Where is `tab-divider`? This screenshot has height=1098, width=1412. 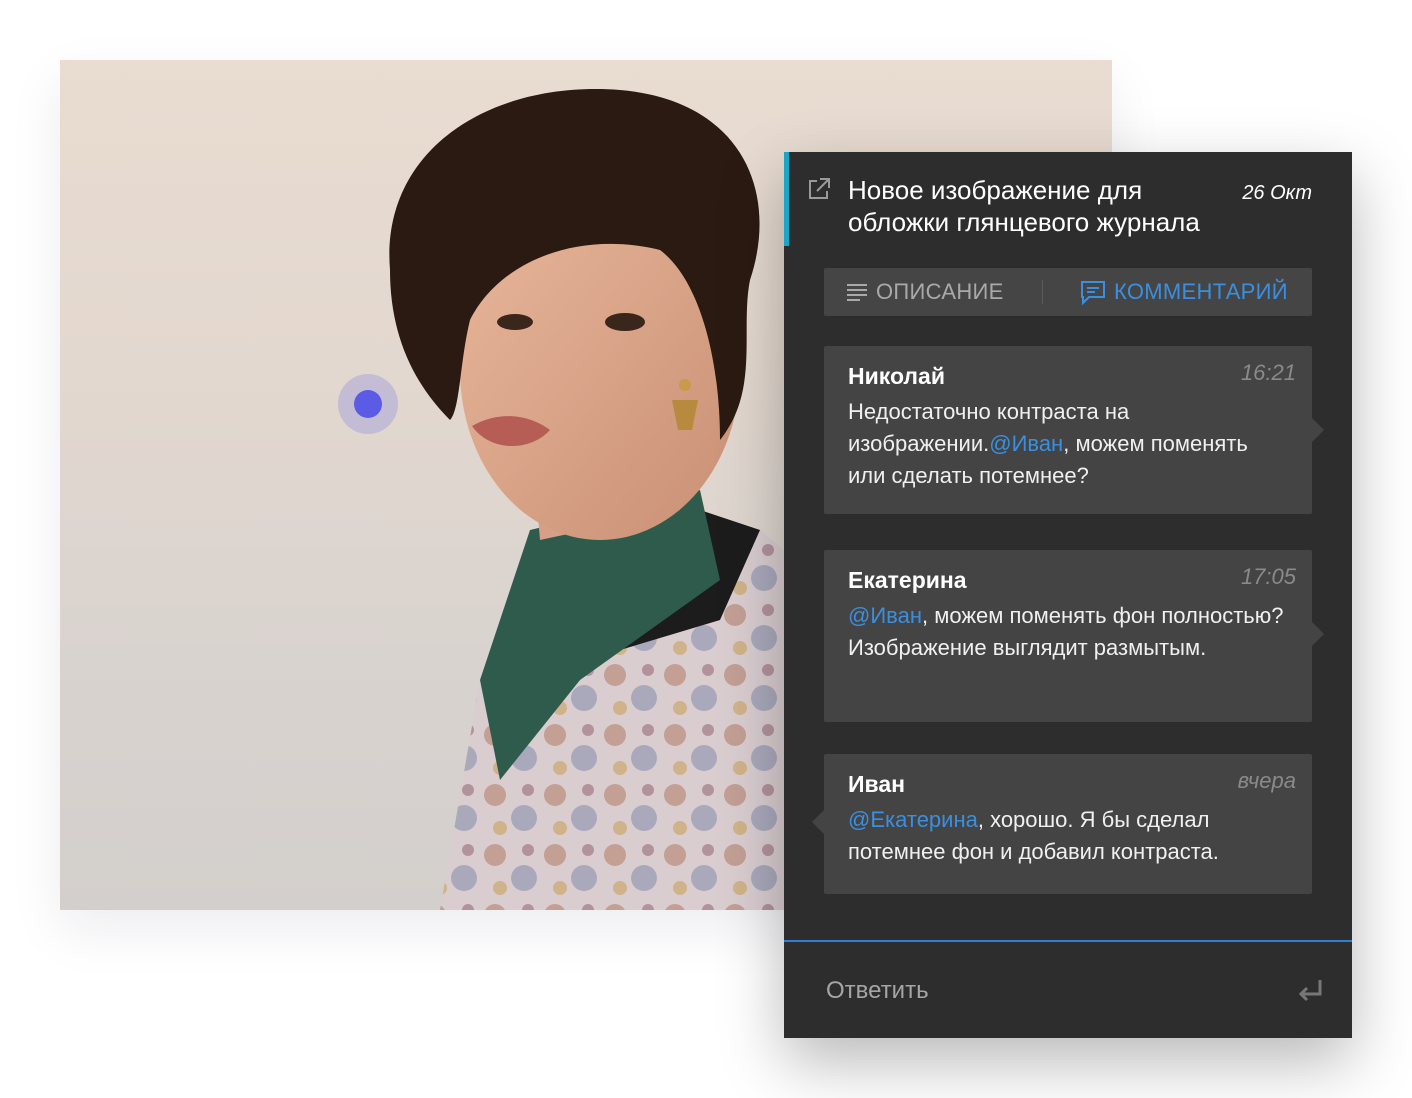
tab-divider is located at coordinates (1042, 292).